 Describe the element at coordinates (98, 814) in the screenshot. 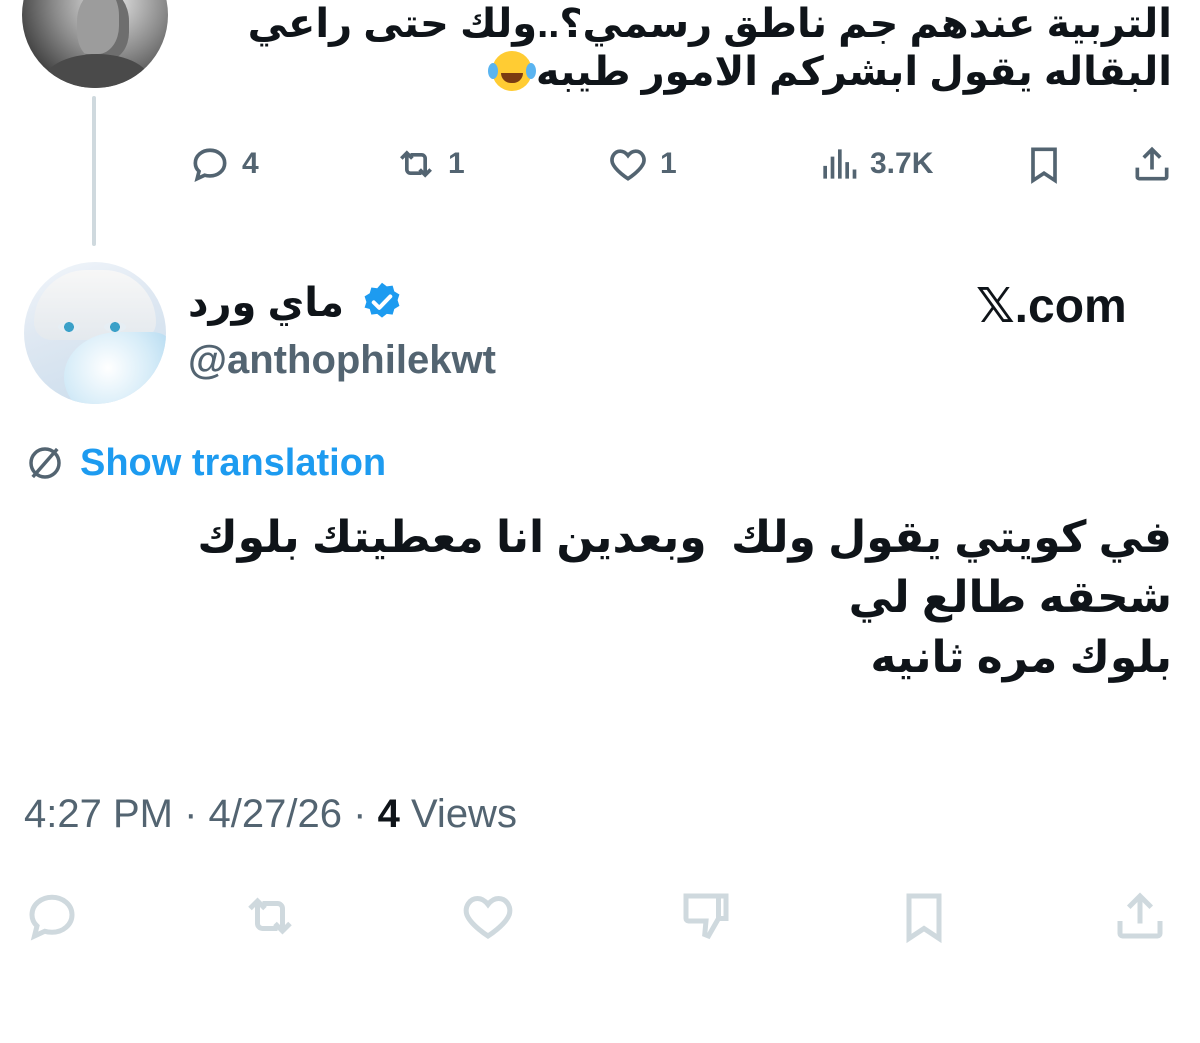

I see `tweet-time: 4:27 PM` at that location.